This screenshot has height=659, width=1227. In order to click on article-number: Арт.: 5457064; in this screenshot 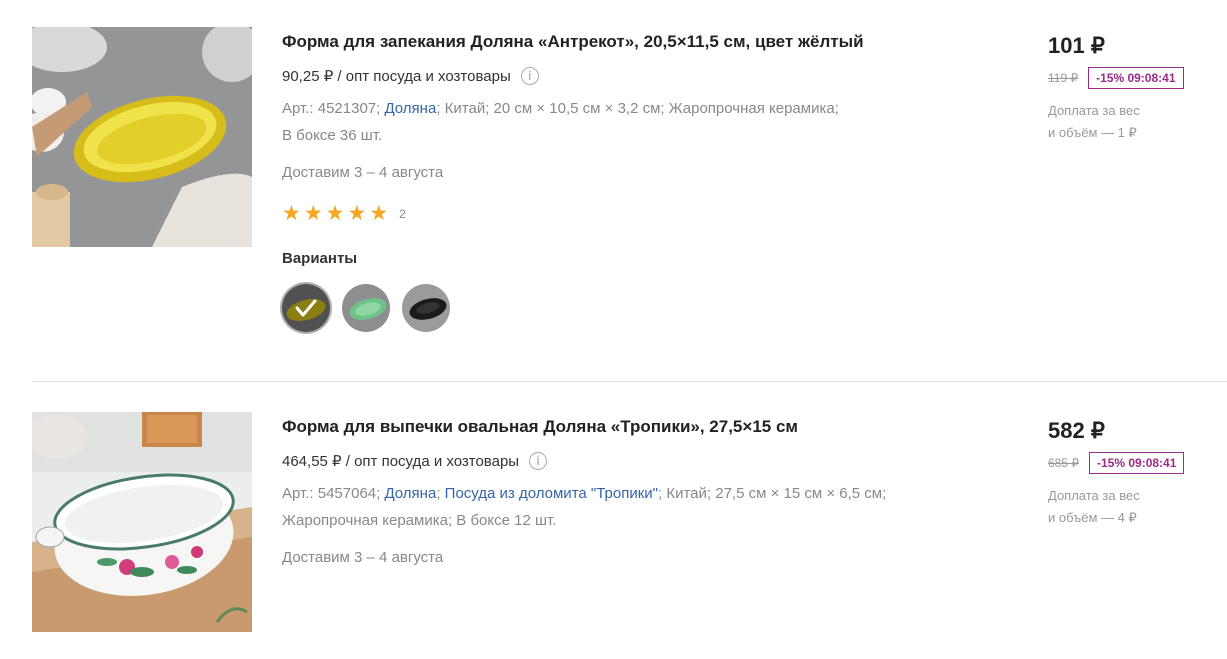, I will do `click(331, 493)`.